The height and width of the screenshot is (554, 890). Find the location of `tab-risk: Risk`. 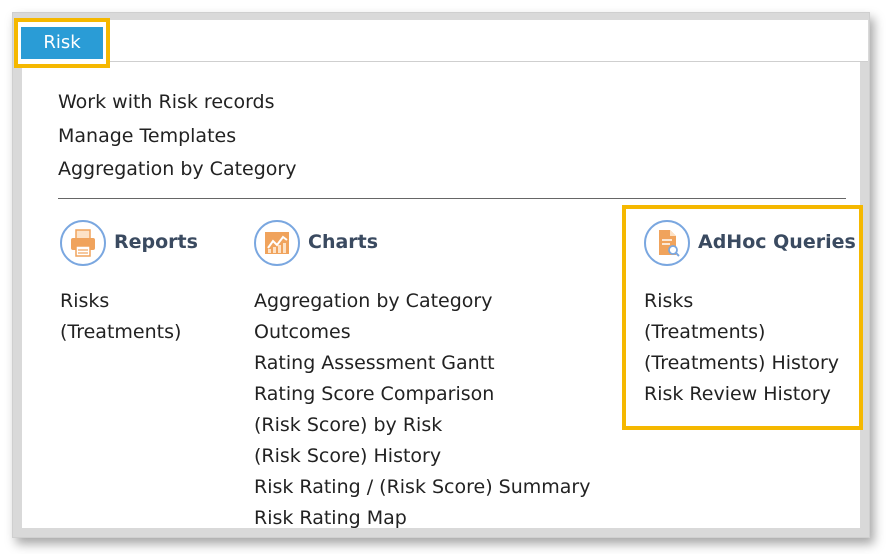

tab-risk: Risk is located at coordinates (62, 43).